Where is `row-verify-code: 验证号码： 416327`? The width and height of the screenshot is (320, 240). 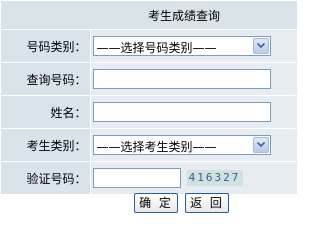 row-verify-code: 验证号码： 416327 is located at coordinates (149, 178).